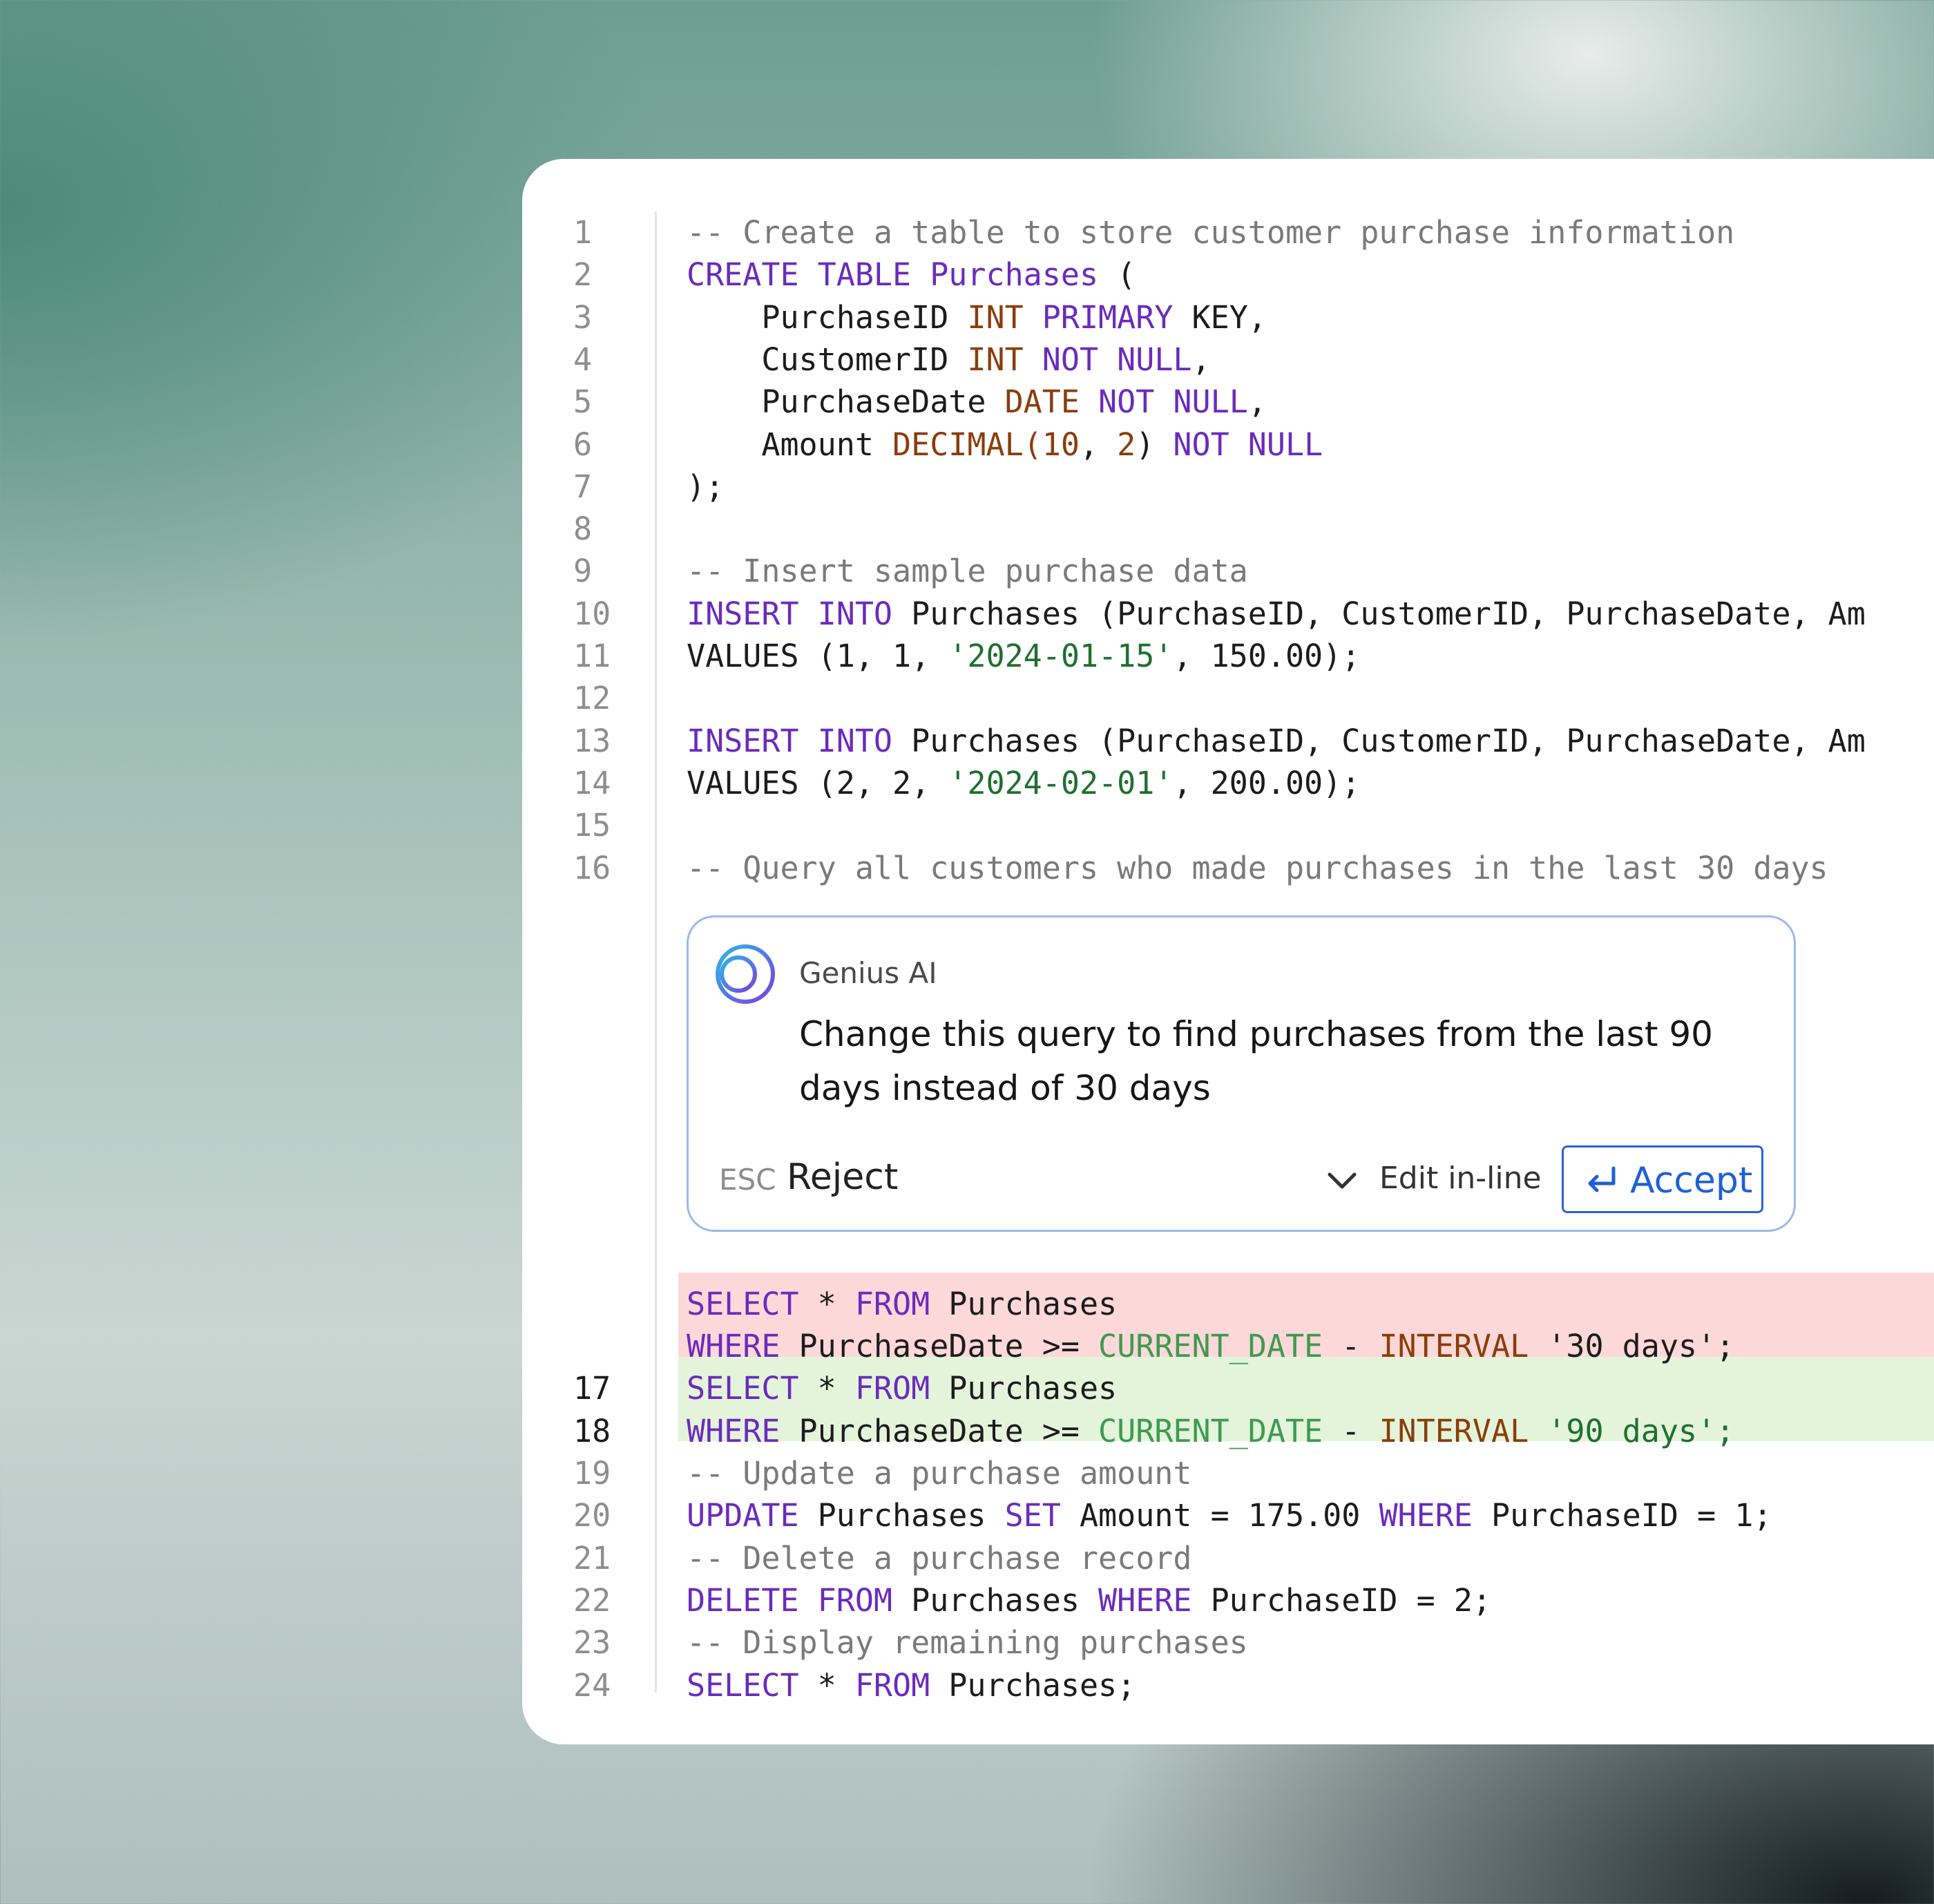 The height and width of the screenshot is (1904, 1934). What do you see at coordinates (1228, 1685) in the screenshot?
I see `code-line: 24 SELECT * FROM Purchases;` at bounding box center [1228, 1685].